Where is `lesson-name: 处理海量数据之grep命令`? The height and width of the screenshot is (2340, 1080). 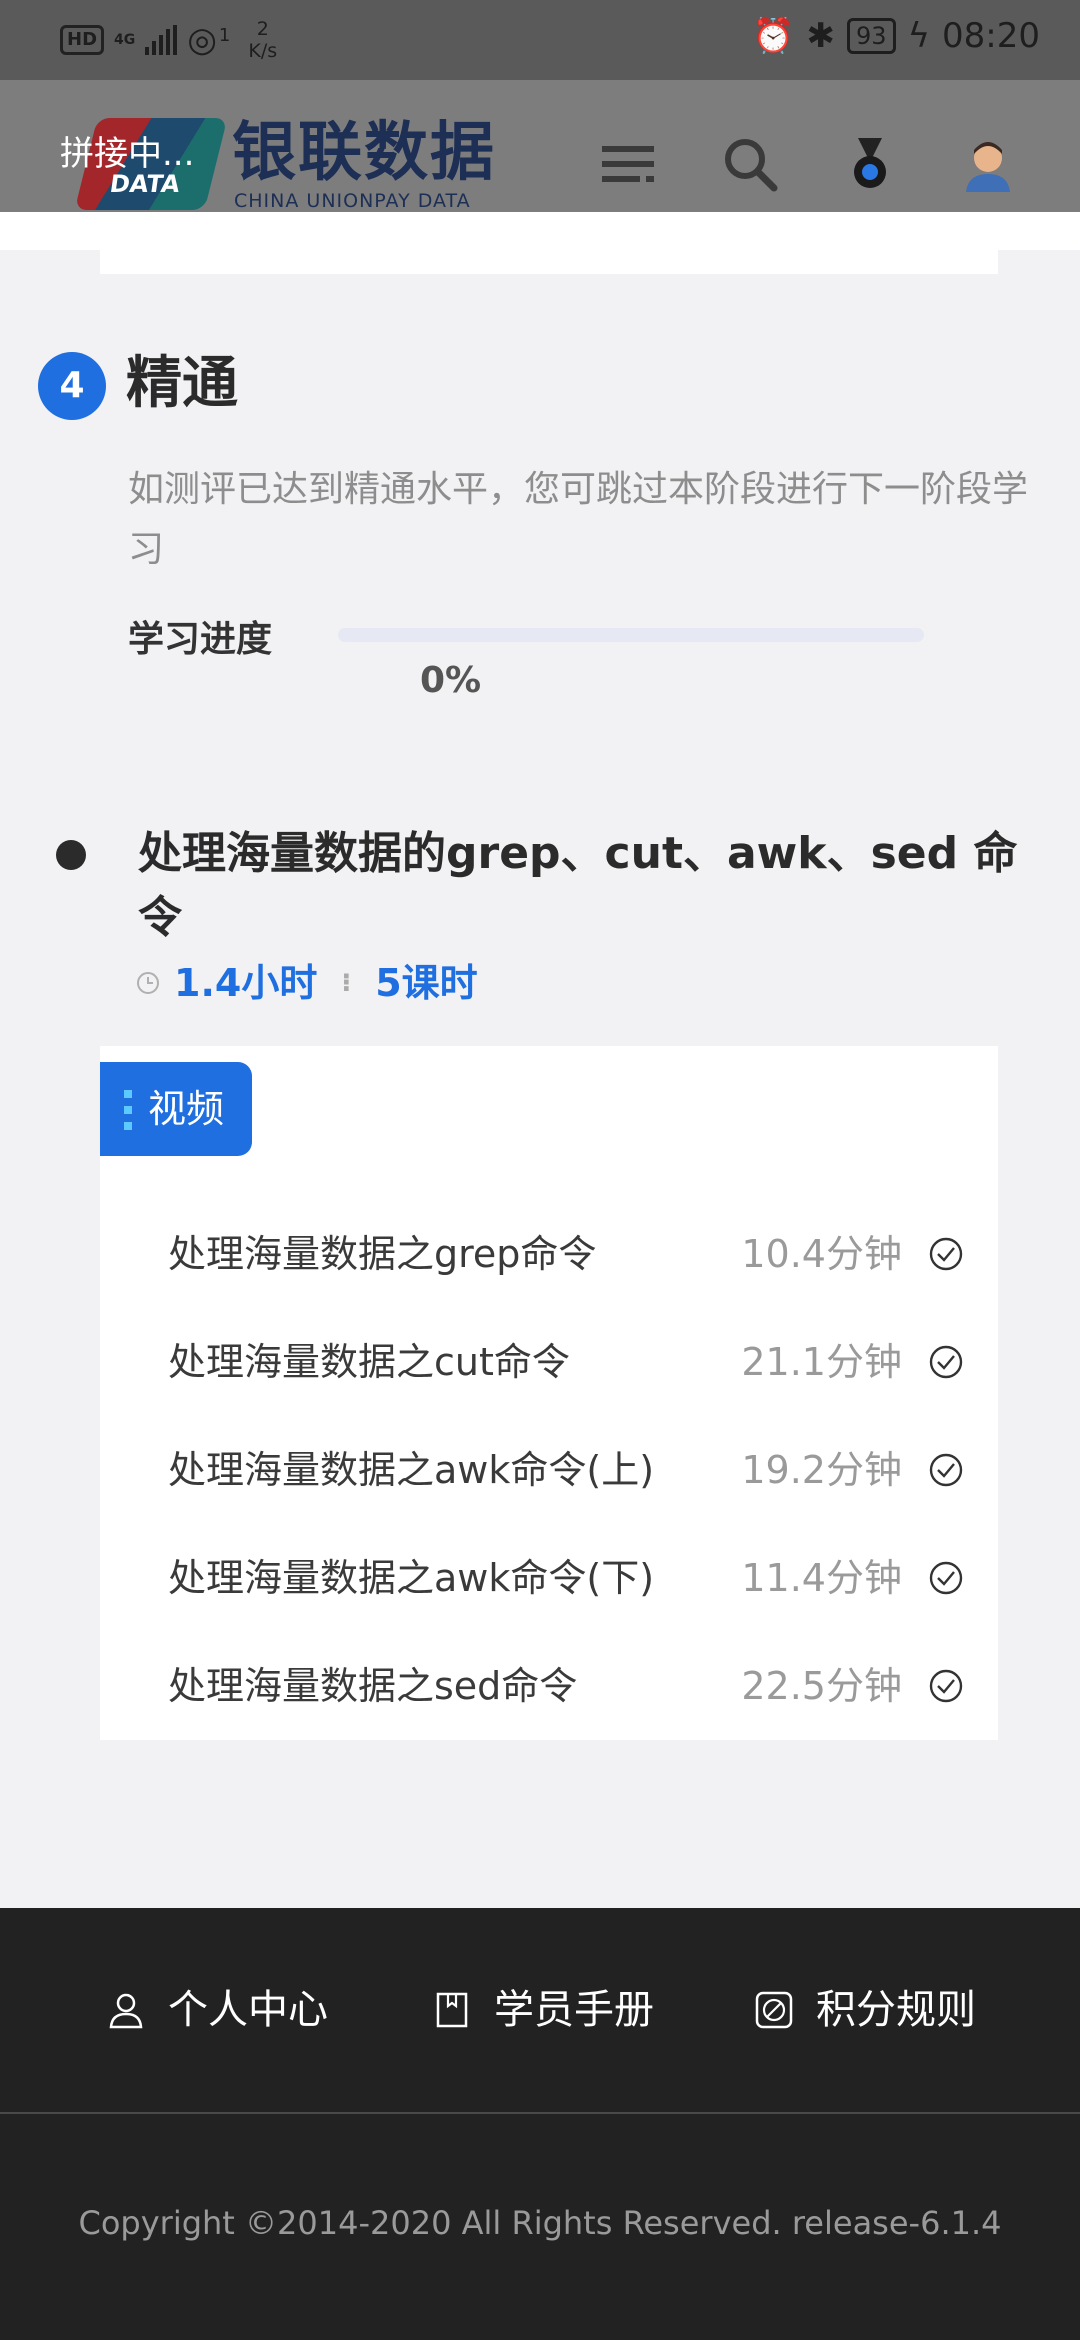 lesson-name: 处理海量数据之grep命令 is located at coordinates (382, 1254).